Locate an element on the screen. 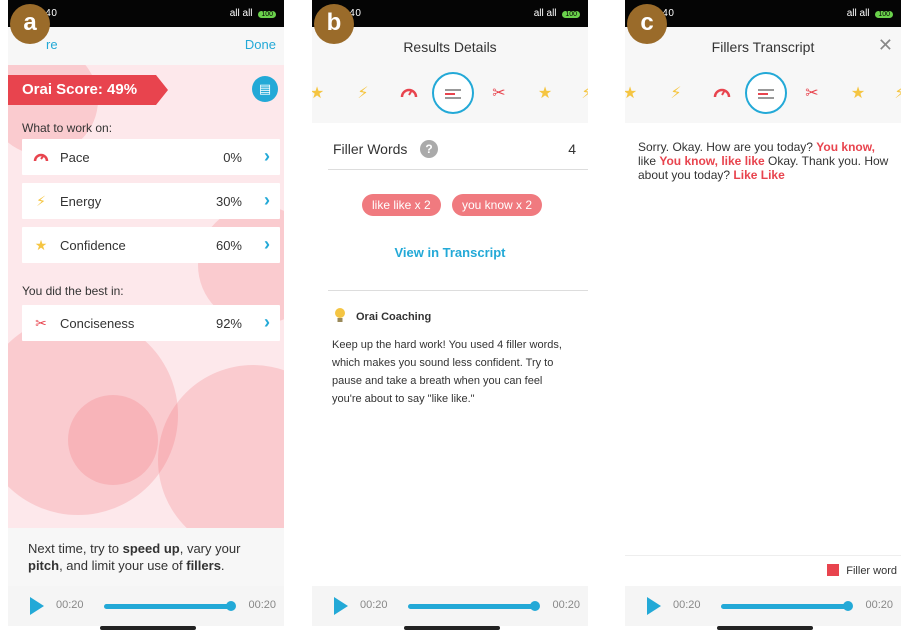  nav-bar: Fillers Transcript ✕ is located at coordinates (763, 46).